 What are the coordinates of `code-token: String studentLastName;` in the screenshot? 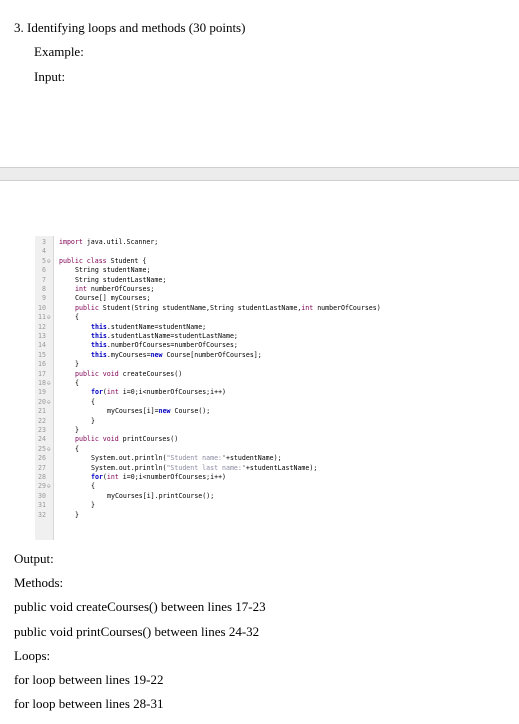 It's located at (121, 279).